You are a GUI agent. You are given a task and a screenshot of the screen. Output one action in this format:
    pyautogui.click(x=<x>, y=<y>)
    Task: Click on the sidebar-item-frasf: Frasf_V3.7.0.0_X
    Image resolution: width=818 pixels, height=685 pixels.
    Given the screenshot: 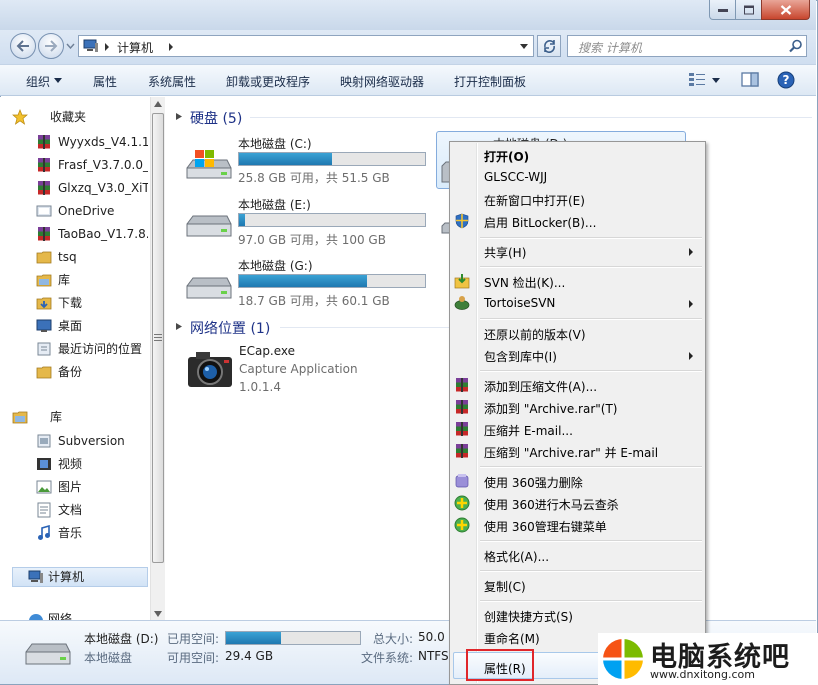 What is the action you would take?
    pyautogui.click(x=103, y=165)
    